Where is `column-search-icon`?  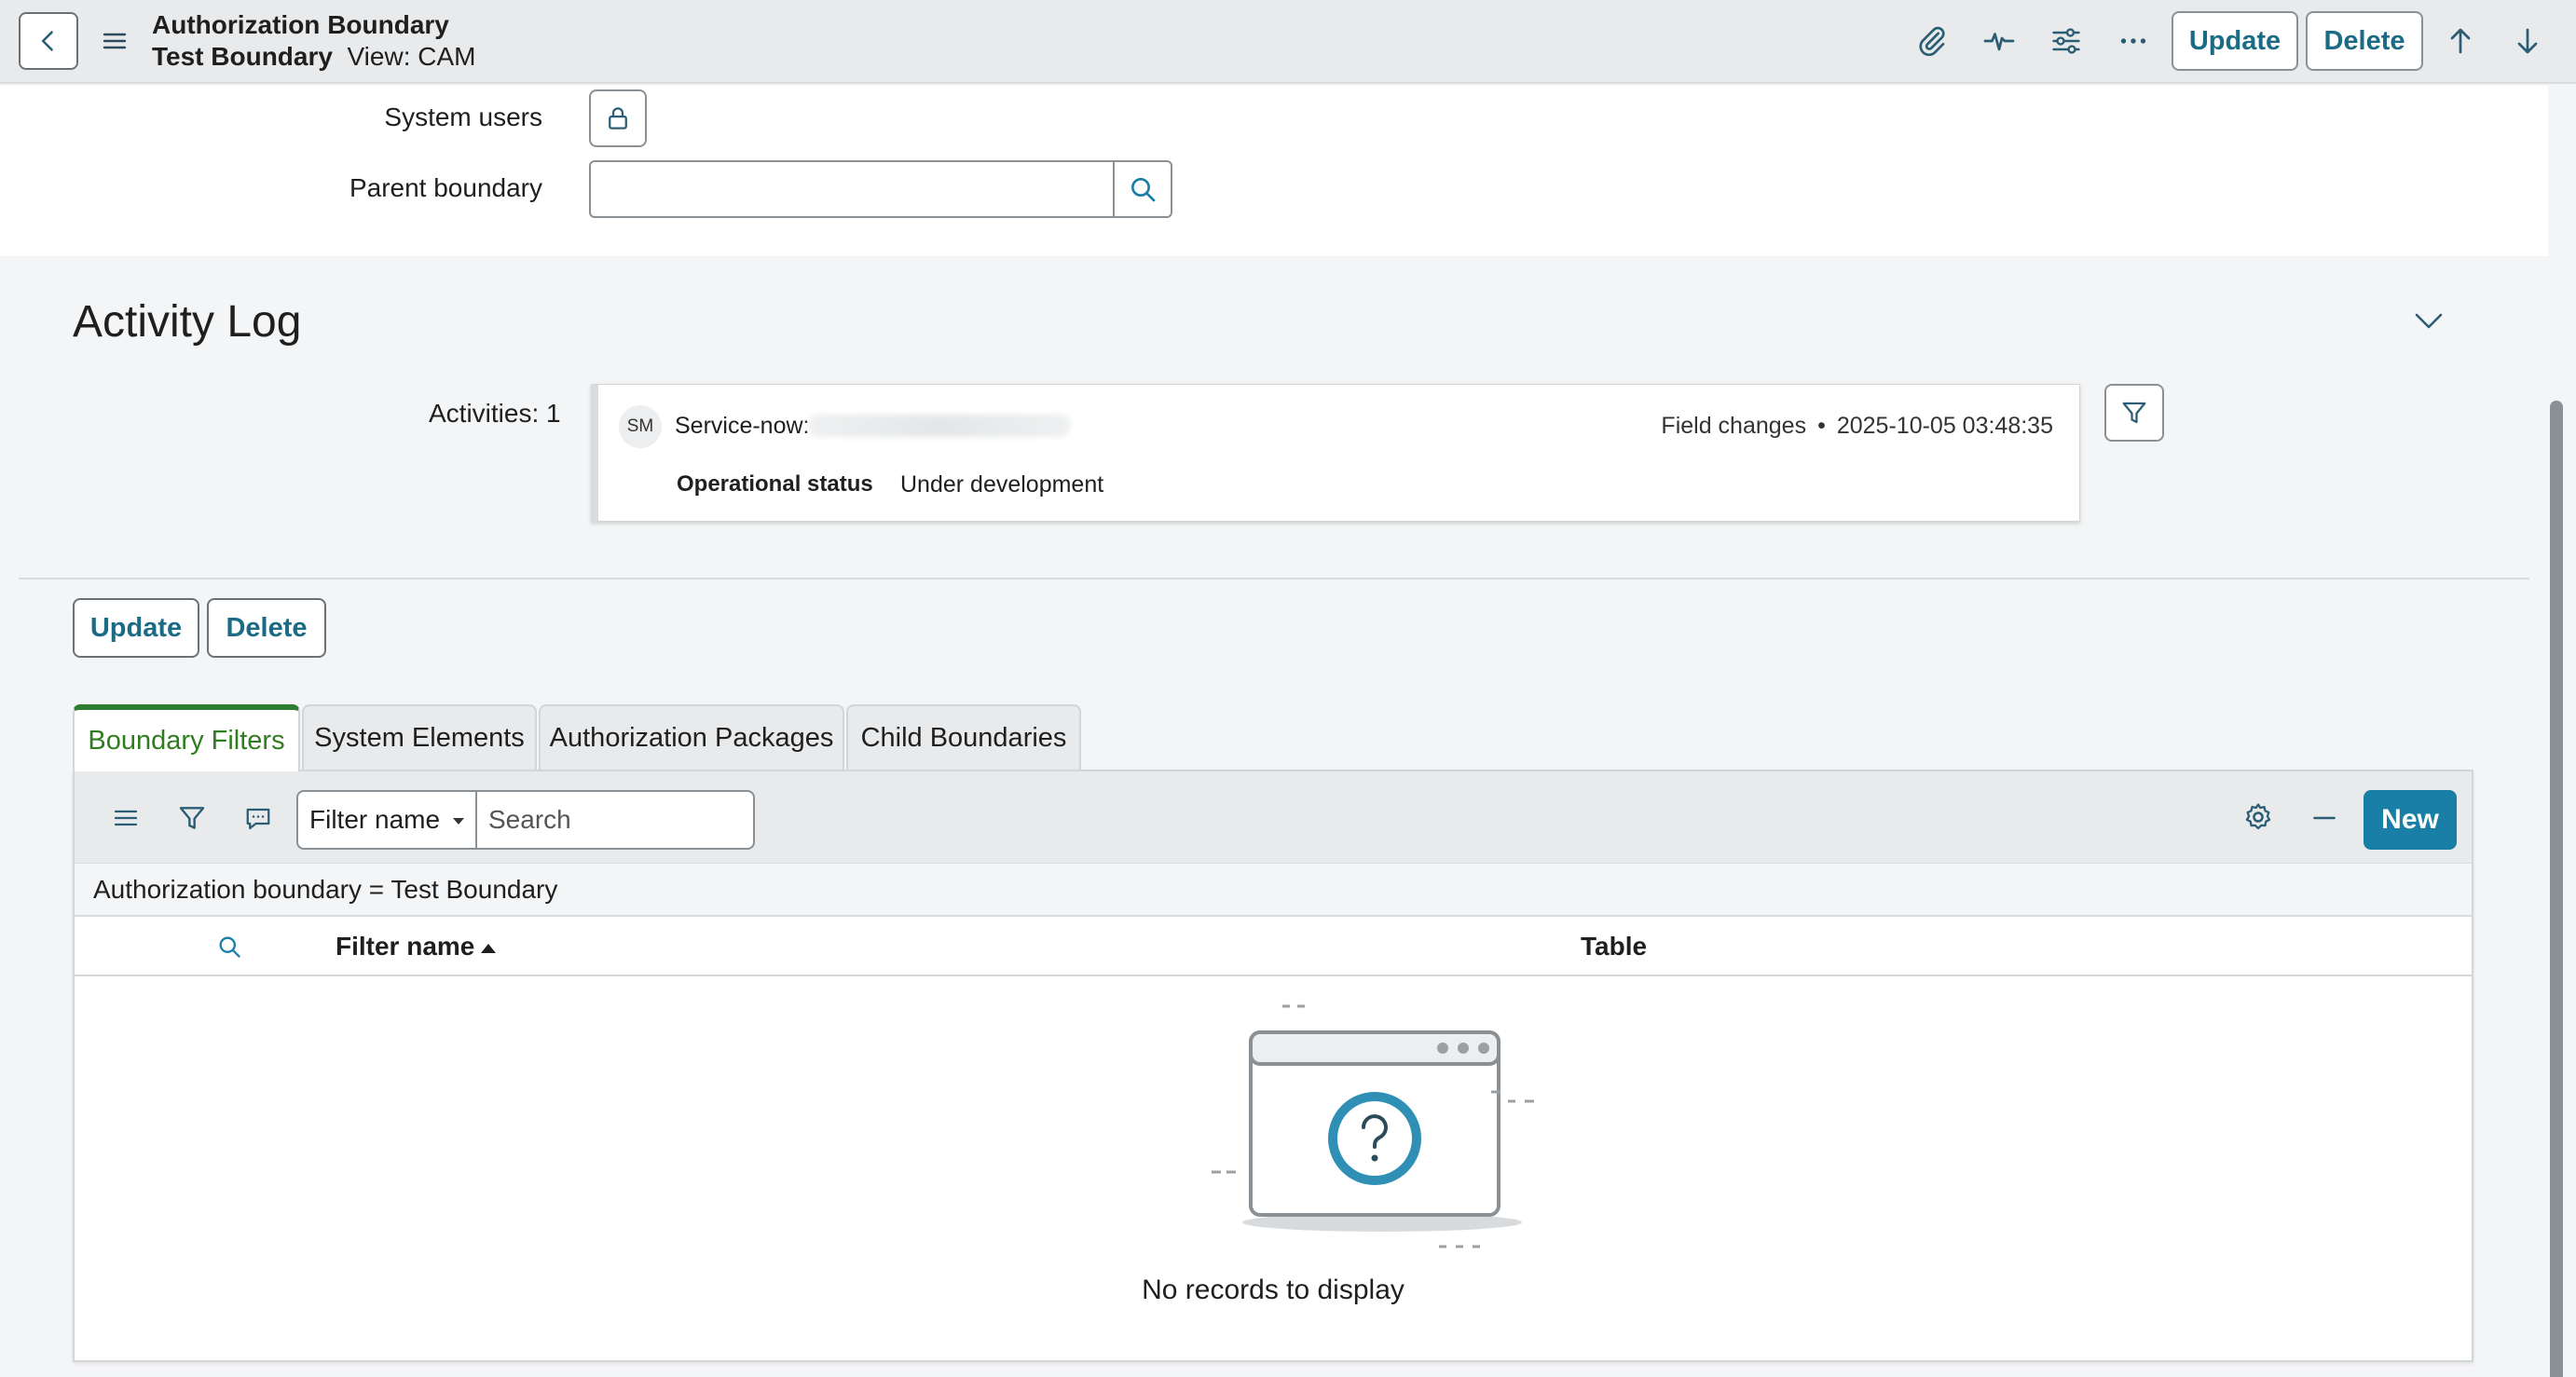
column-search-icon is located at coordinates (229, 947).